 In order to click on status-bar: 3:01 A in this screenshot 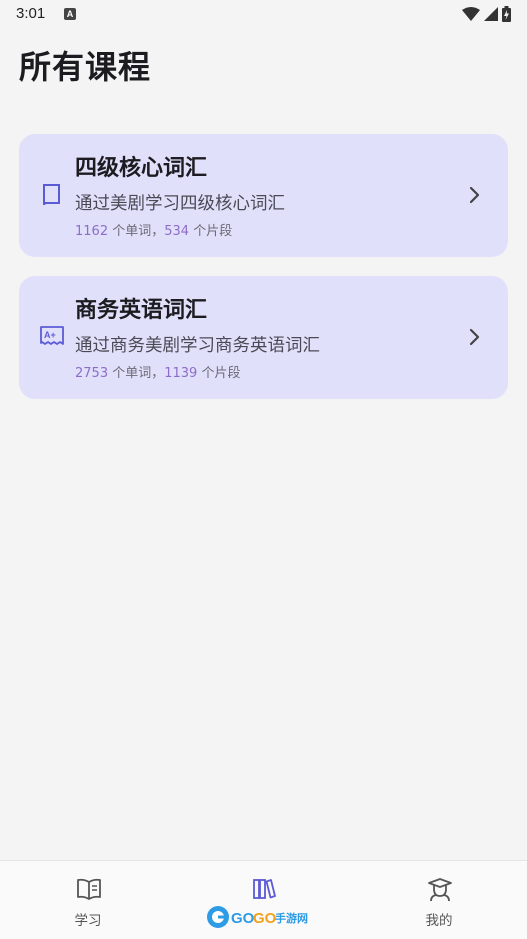, I will do `click(263, 14)`.